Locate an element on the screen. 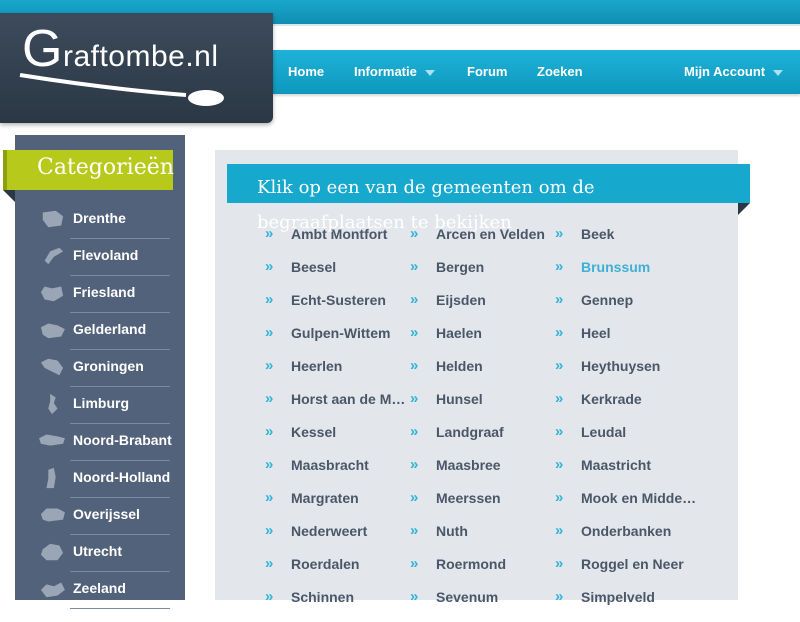 The width and height of the screenshot is (800, 622). municipality-link: » Heythuysen is located at coordinates (625, 374).